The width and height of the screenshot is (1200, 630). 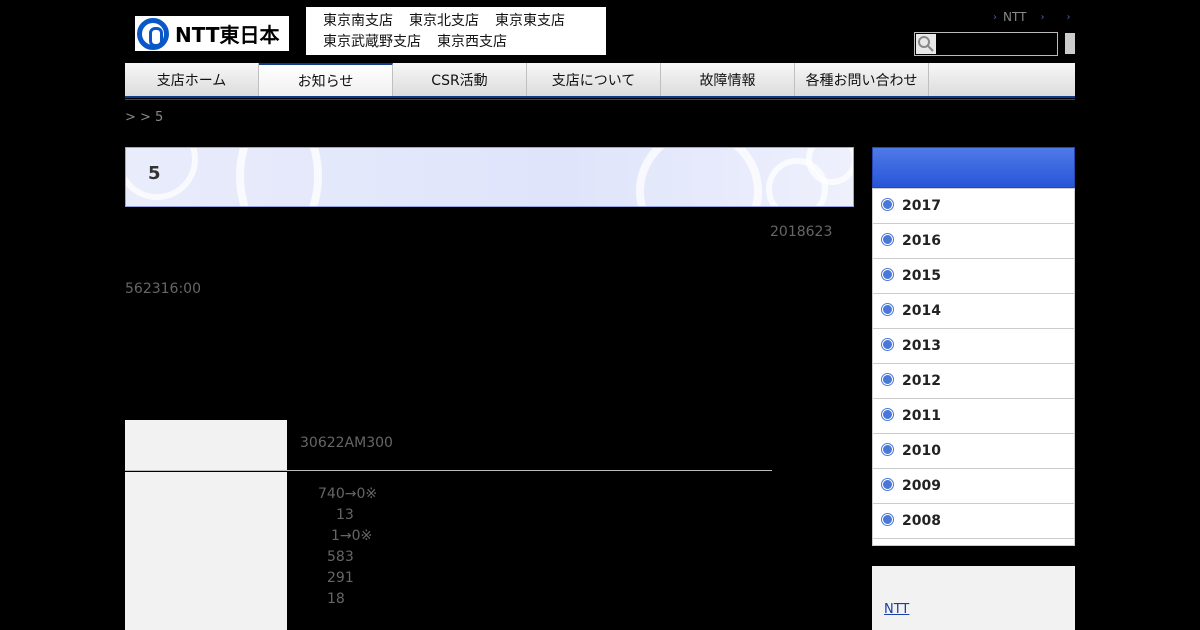 I want to click on branch-link-nishi: 東京西支店, so click(x=472, y=42).